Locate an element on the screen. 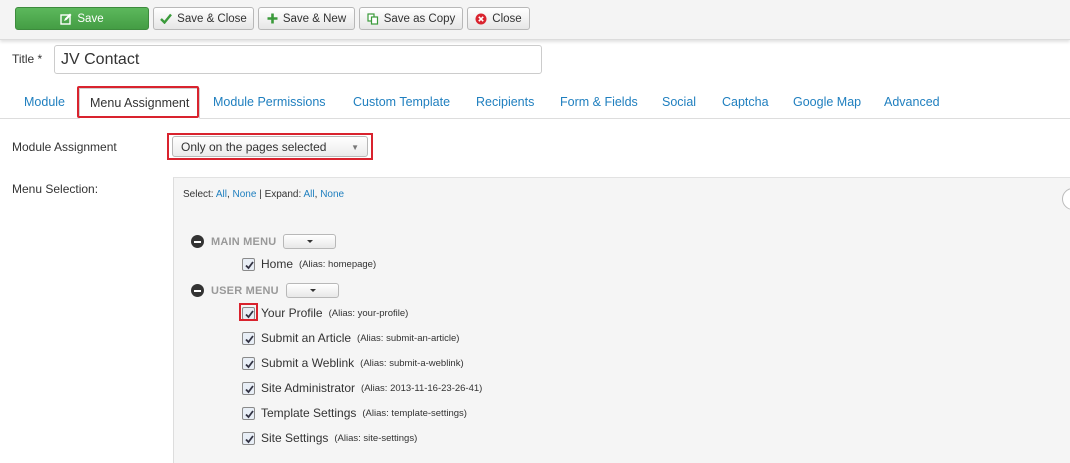  checkbox-submit-article is located at coordinates (248, 338).